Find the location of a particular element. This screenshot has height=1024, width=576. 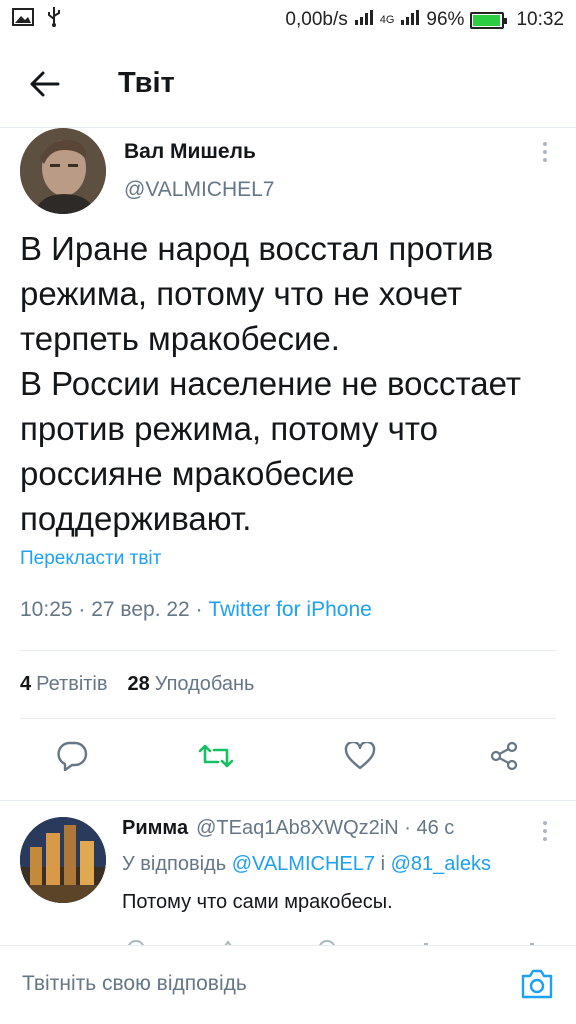

tweet-date: 27 вер. 22 is located at coordinates (140, 609).